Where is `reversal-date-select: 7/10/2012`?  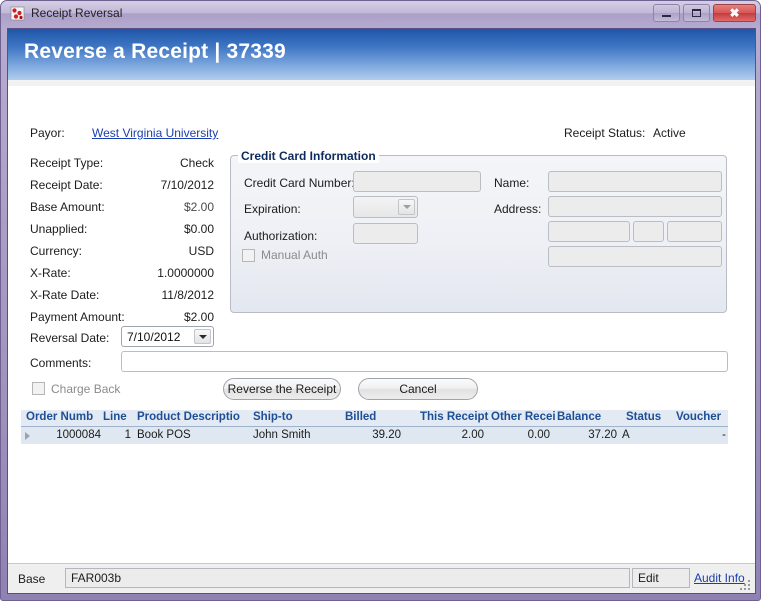 reversal-date-select: 7/10/2012 is located at coordinates (167, 336).